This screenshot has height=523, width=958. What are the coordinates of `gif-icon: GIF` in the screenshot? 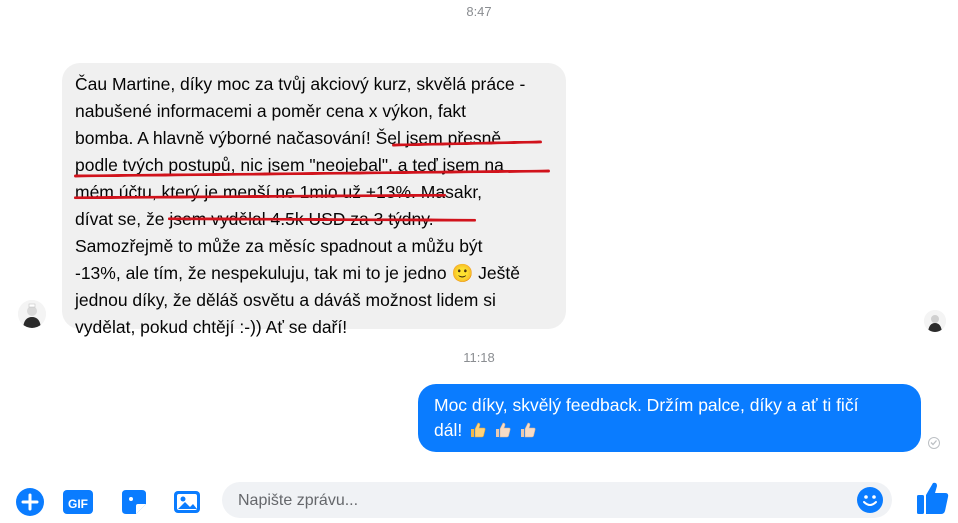 It's located at (77, 502).